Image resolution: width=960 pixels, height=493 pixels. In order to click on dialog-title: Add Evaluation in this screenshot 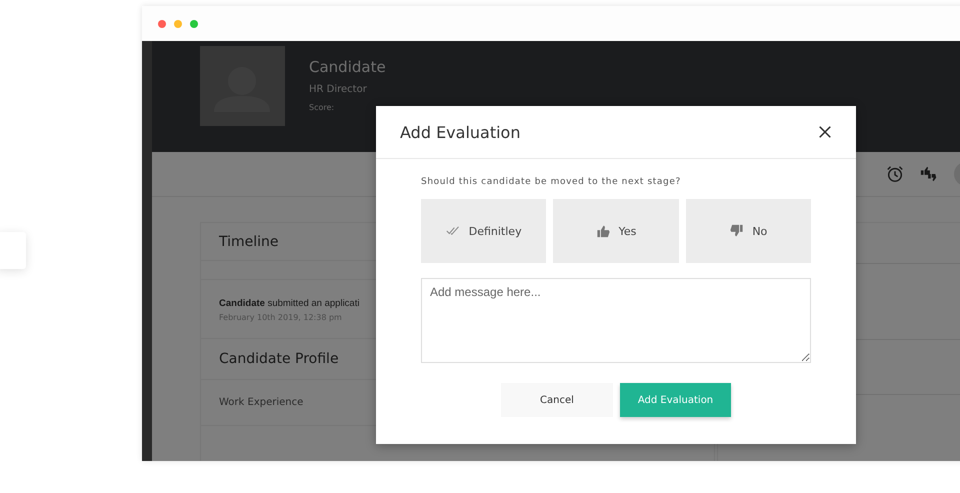, I will do `click(460, 132)`.